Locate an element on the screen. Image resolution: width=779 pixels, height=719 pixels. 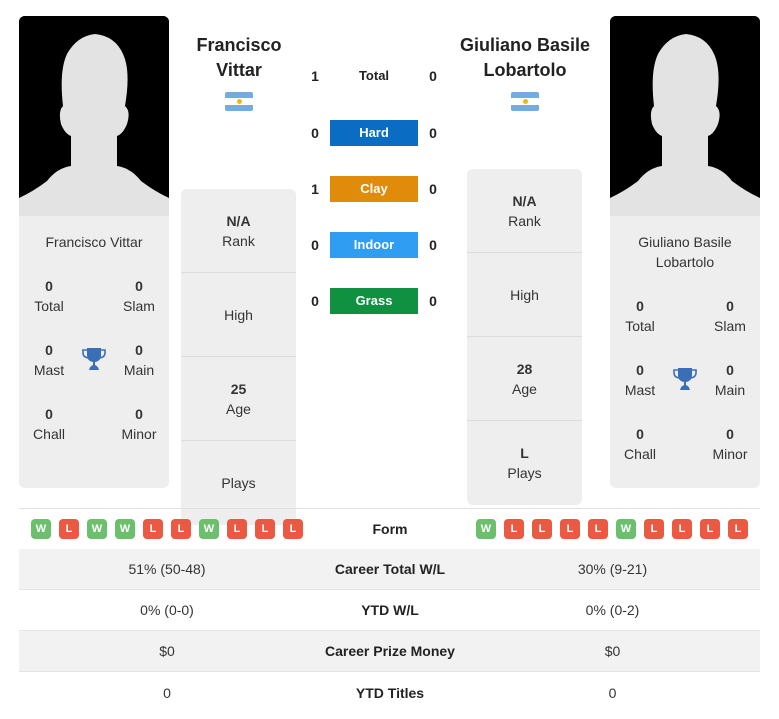
row-label: YTD W/L is located at coordinates (390, 610).